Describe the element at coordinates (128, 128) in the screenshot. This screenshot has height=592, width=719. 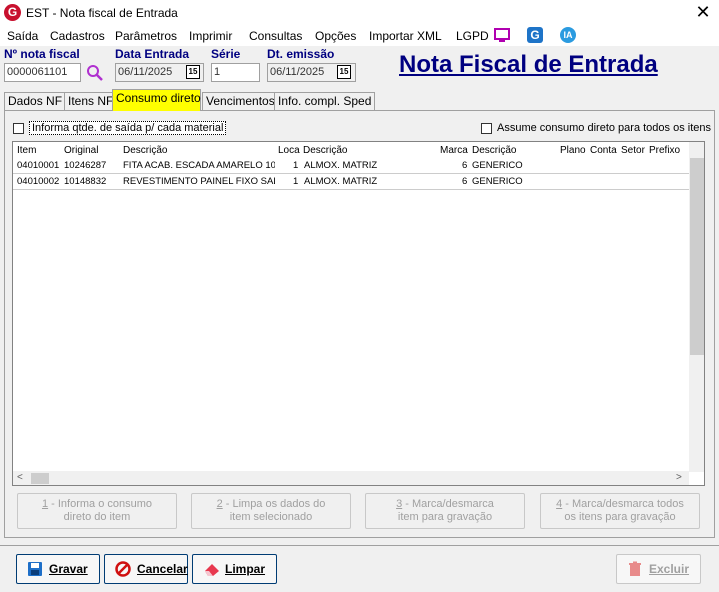
I see `informa-qtde-label: Informa qtde. de saída p/ cada material` at that location.